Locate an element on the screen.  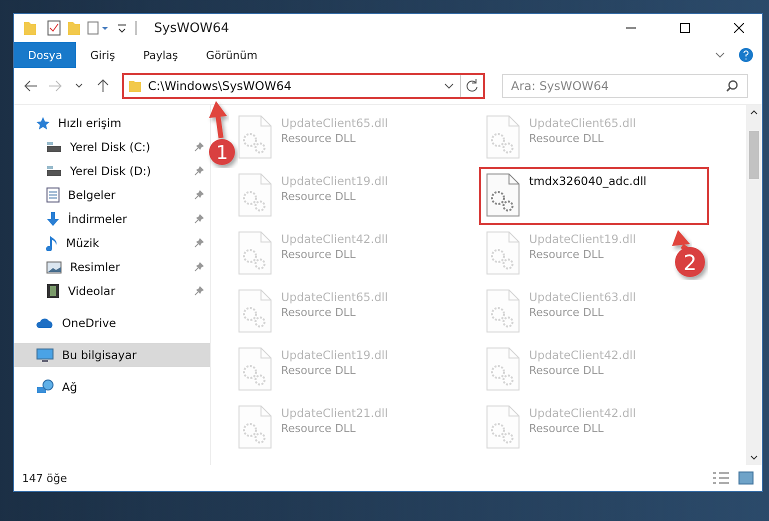
item-count: 147 öğe is located at coordinates (45, 478).